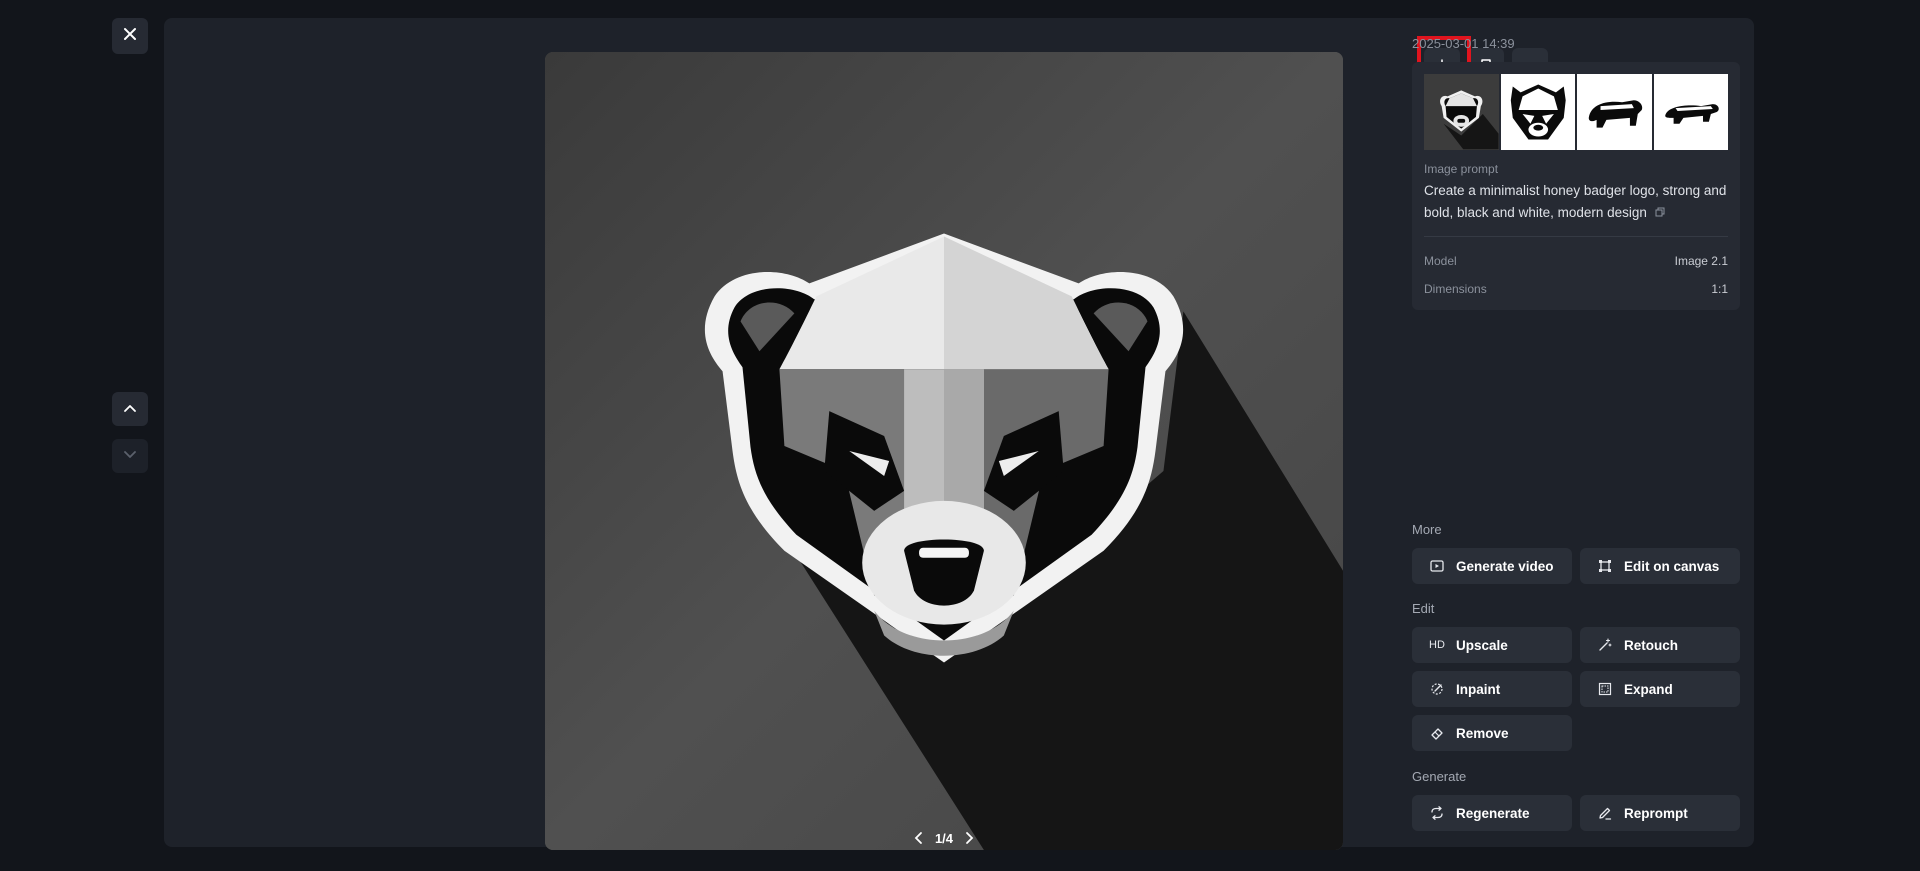  I want to click on close-icon, so click(130, 36).